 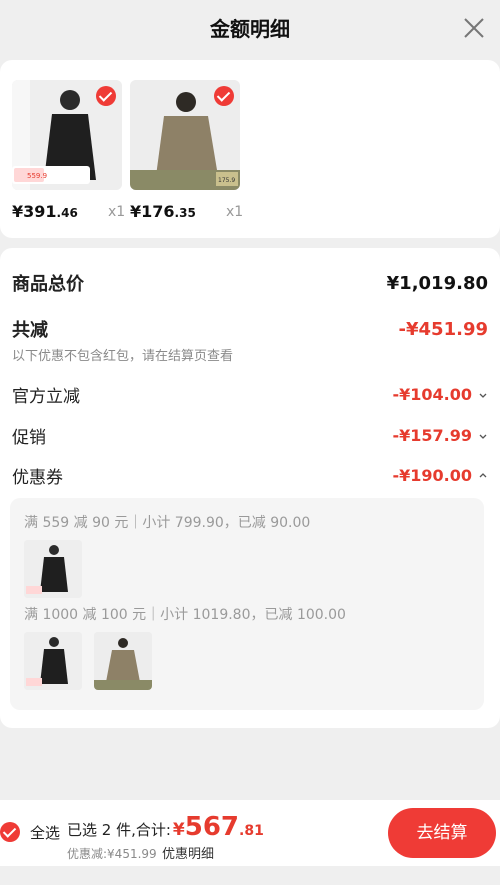 I want to click on product-item: 175.9 ¥176.35 x1, so click(x=186, y=150).